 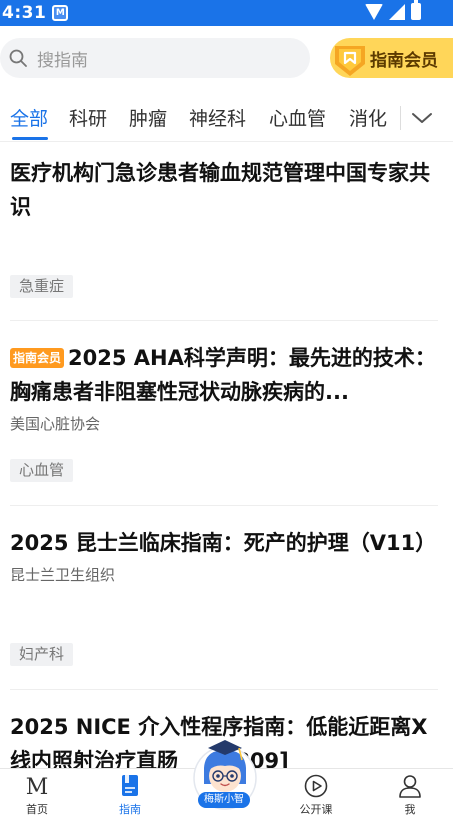 What do you see at coordinates (350, 58) in the screenshot?
I see `vip-diamond-icon` at bounding box center [350, 58].